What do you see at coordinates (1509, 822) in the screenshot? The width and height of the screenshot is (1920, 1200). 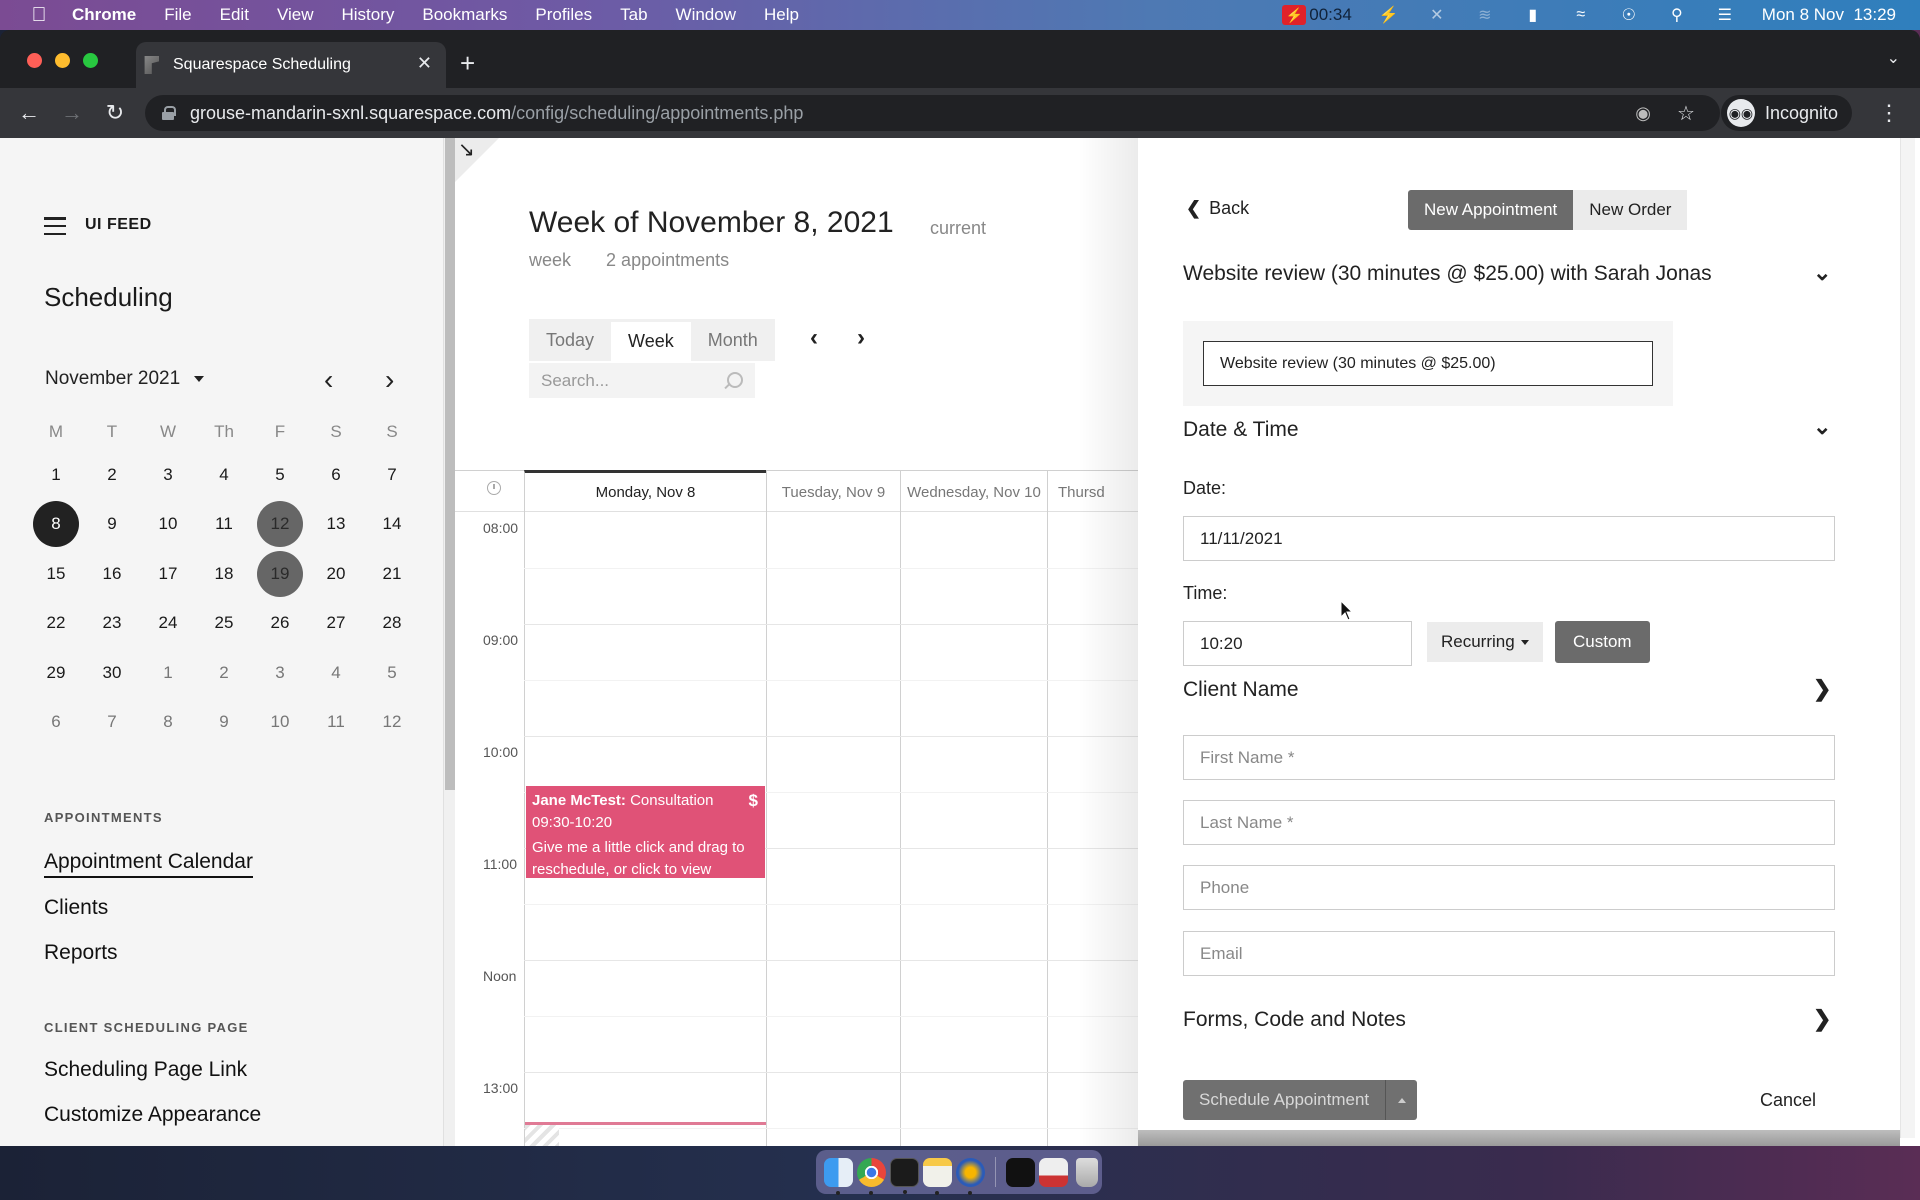 I see `last-name-field` at bounding box center [1509, 822].